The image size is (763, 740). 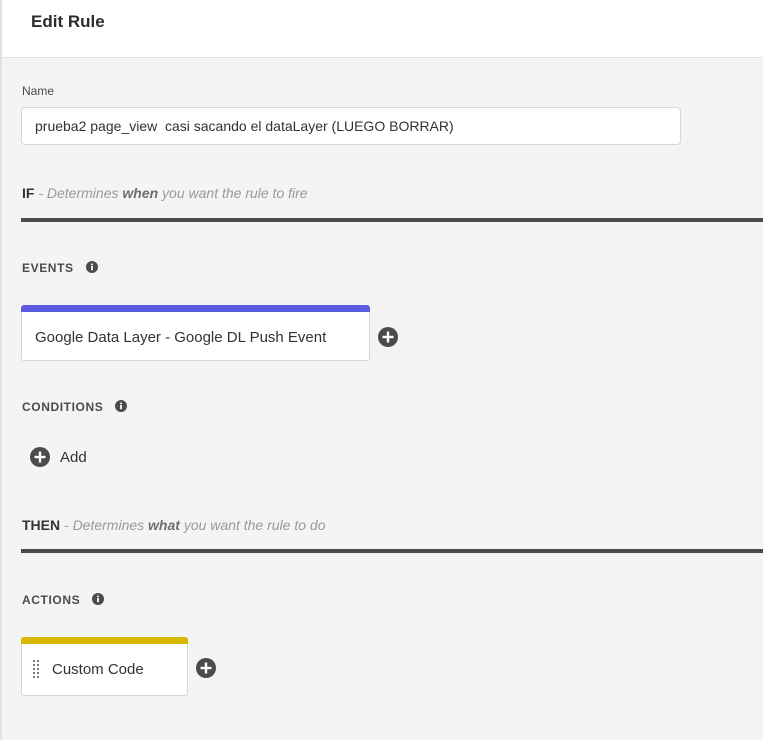 I want to click on events-label: EVENTS, so click(x=48, y=268).